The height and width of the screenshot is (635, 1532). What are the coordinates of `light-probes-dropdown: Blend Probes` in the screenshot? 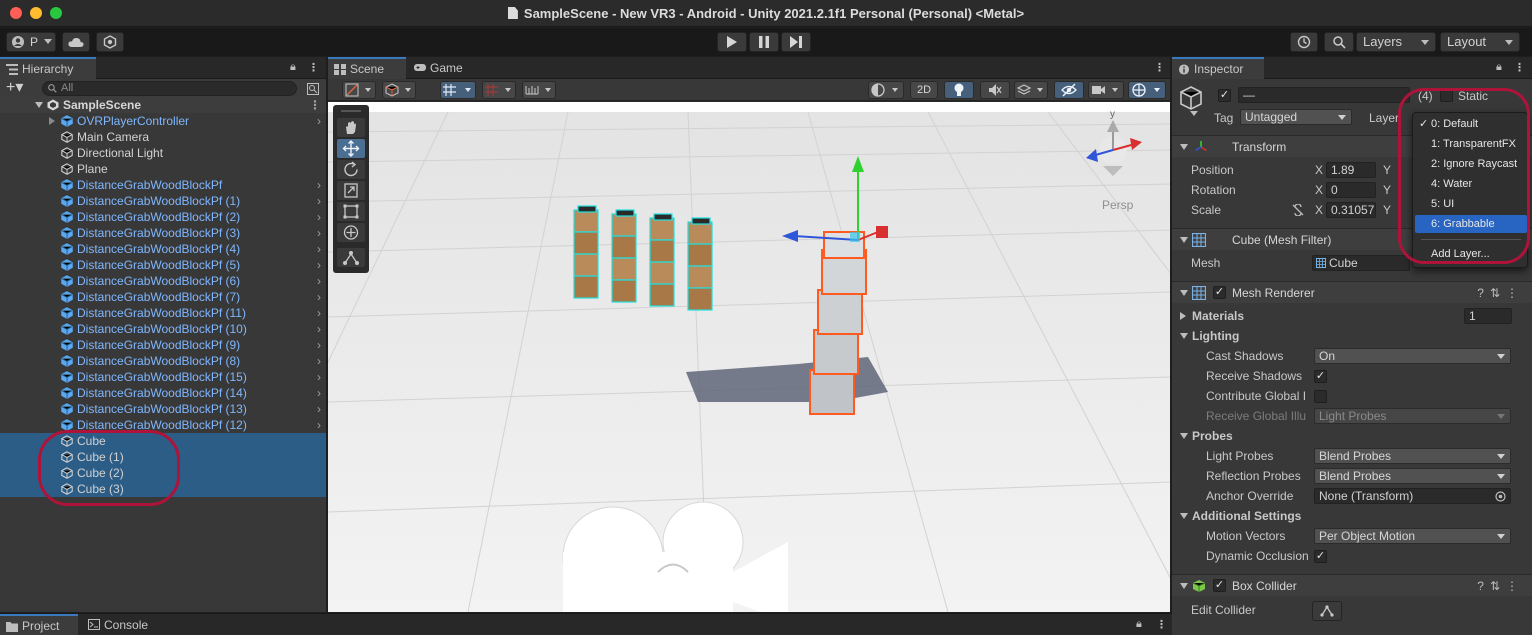 It's located at (1412, 456).